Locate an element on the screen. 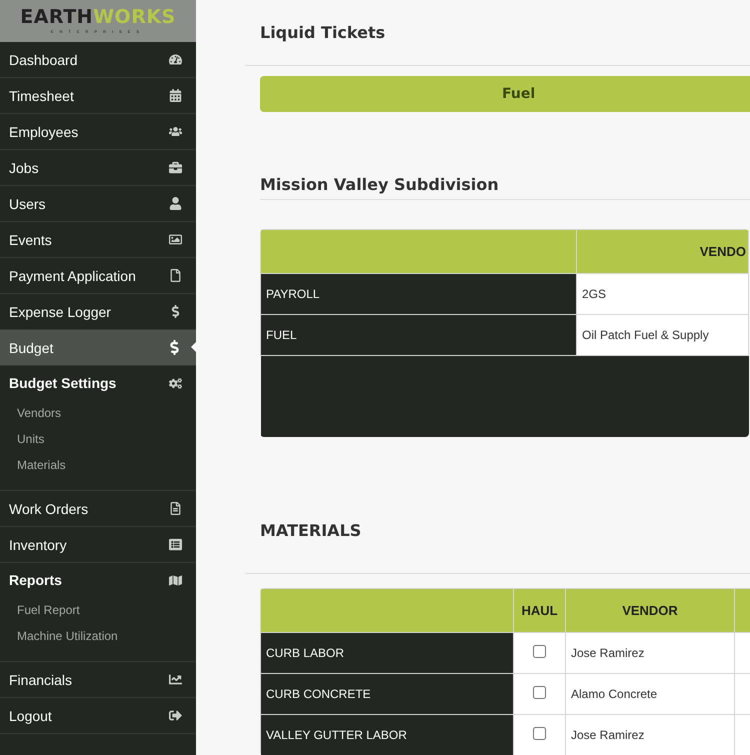 This screenshot has height=755, width=750. sidebar-subitem: Vendors is located at coordinates (39, 413).